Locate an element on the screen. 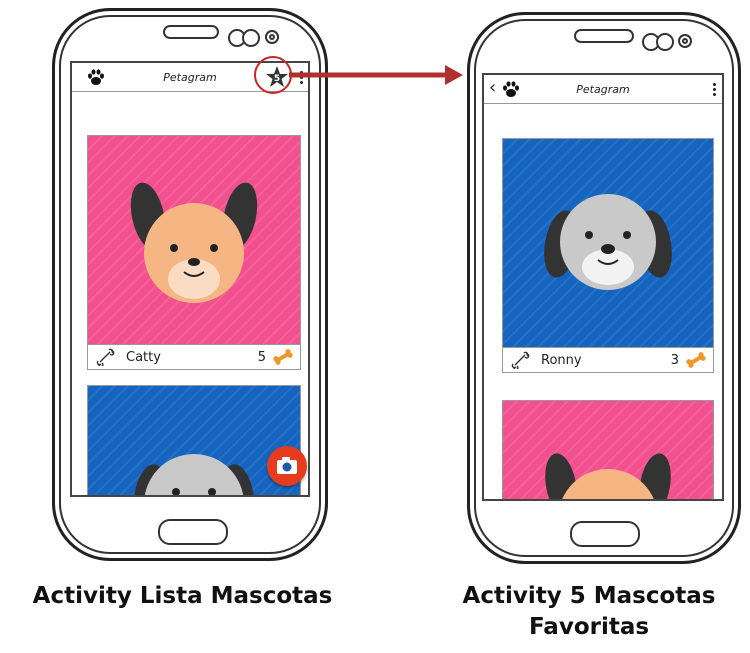 The width and height of the screenshot is (750, 653). right-caption-line1: Activity 5 Mascotas is located at coordinates (589, 596).